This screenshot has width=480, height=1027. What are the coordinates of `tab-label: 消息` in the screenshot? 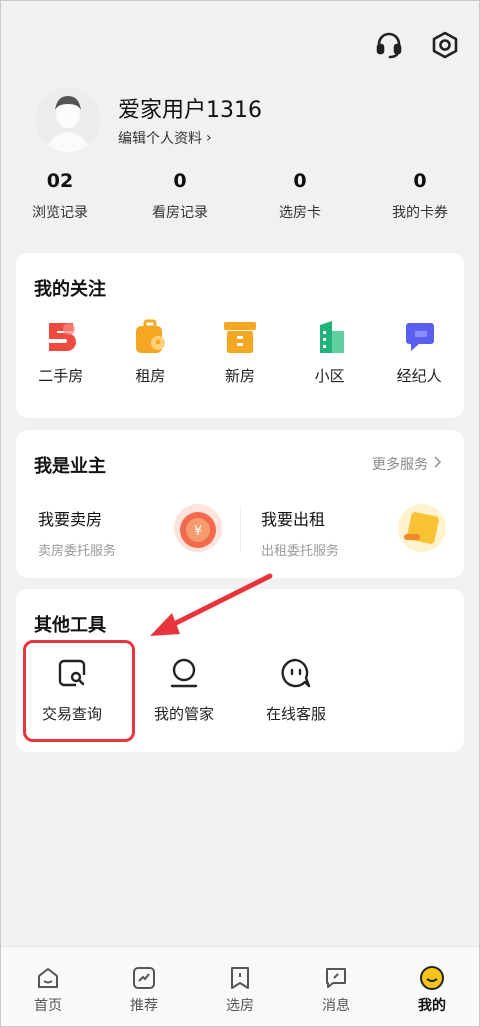 It's located at (336, 1006).